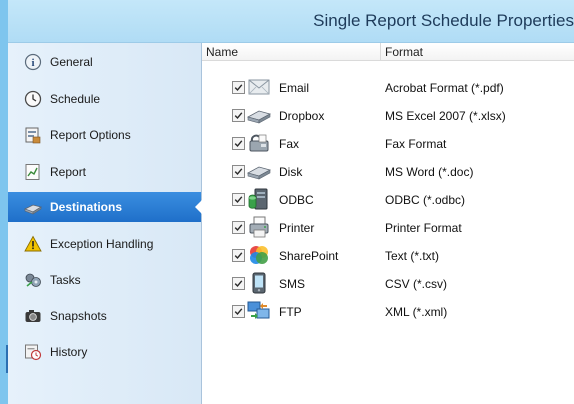 The width and height of the screenshot is (574, 404). Describe the element at coordinates (33, 244) in the screenshot. I see `warning-icon` at that location.